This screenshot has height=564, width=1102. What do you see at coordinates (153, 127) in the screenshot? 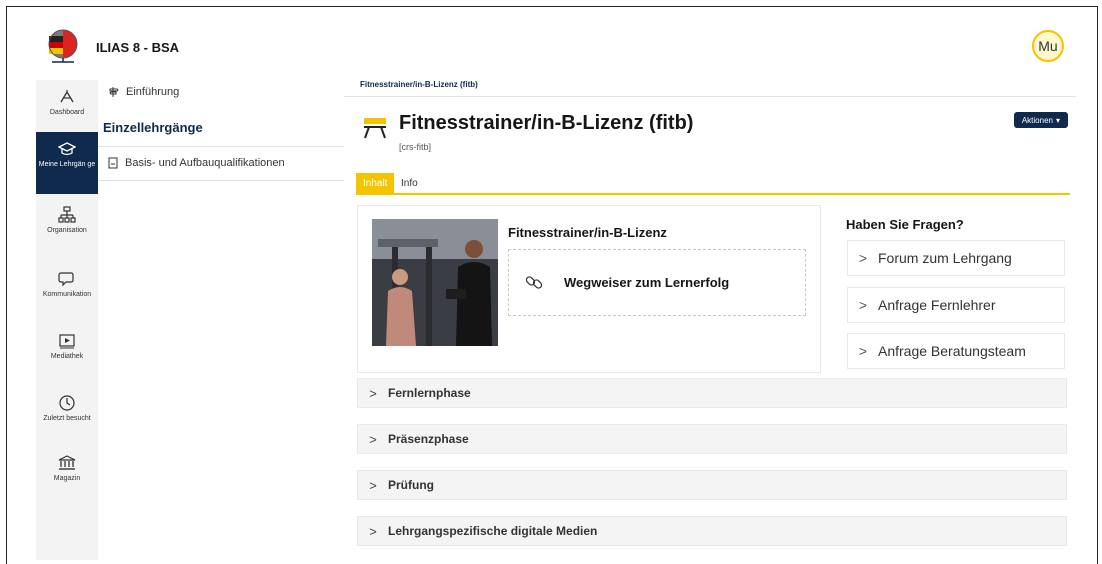
I see `slate-heading: Einzellehrgänge` at bounding box center [153, 127].